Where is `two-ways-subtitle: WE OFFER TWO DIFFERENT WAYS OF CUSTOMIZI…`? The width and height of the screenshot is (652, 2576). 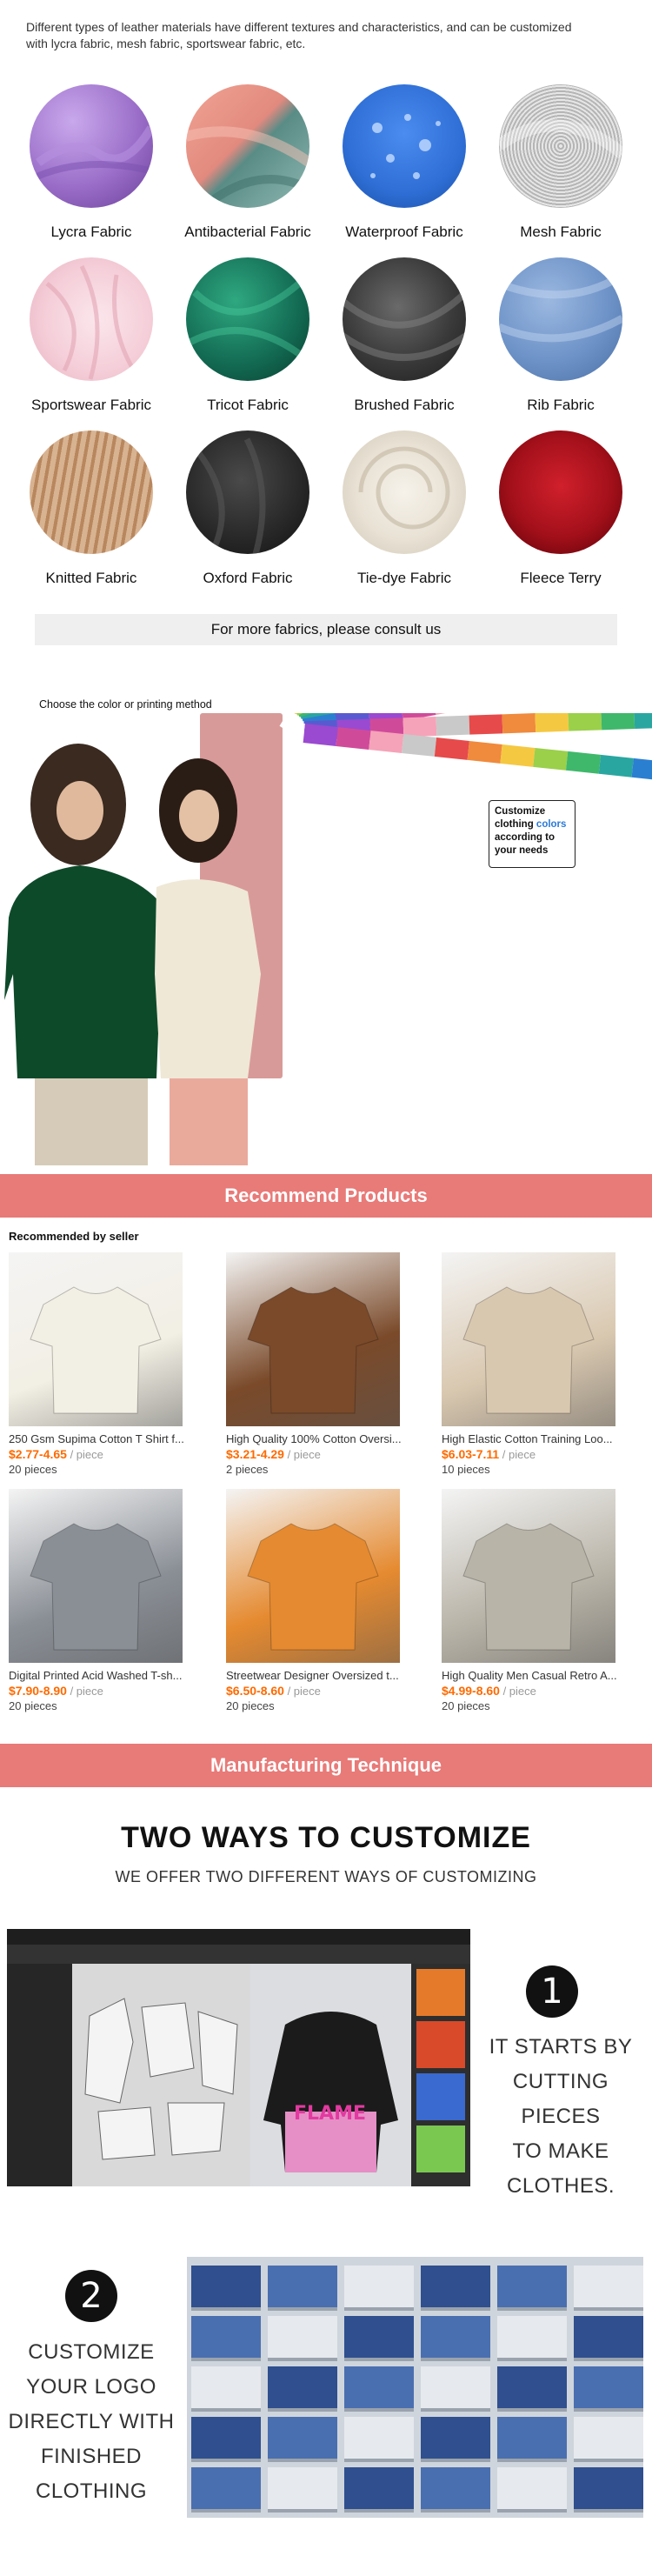
two-ways-subtitle: WE OFFER TWO DIFFERENT WAYS OF CUSTOMIZI… is located at coordinates (326, 1876).